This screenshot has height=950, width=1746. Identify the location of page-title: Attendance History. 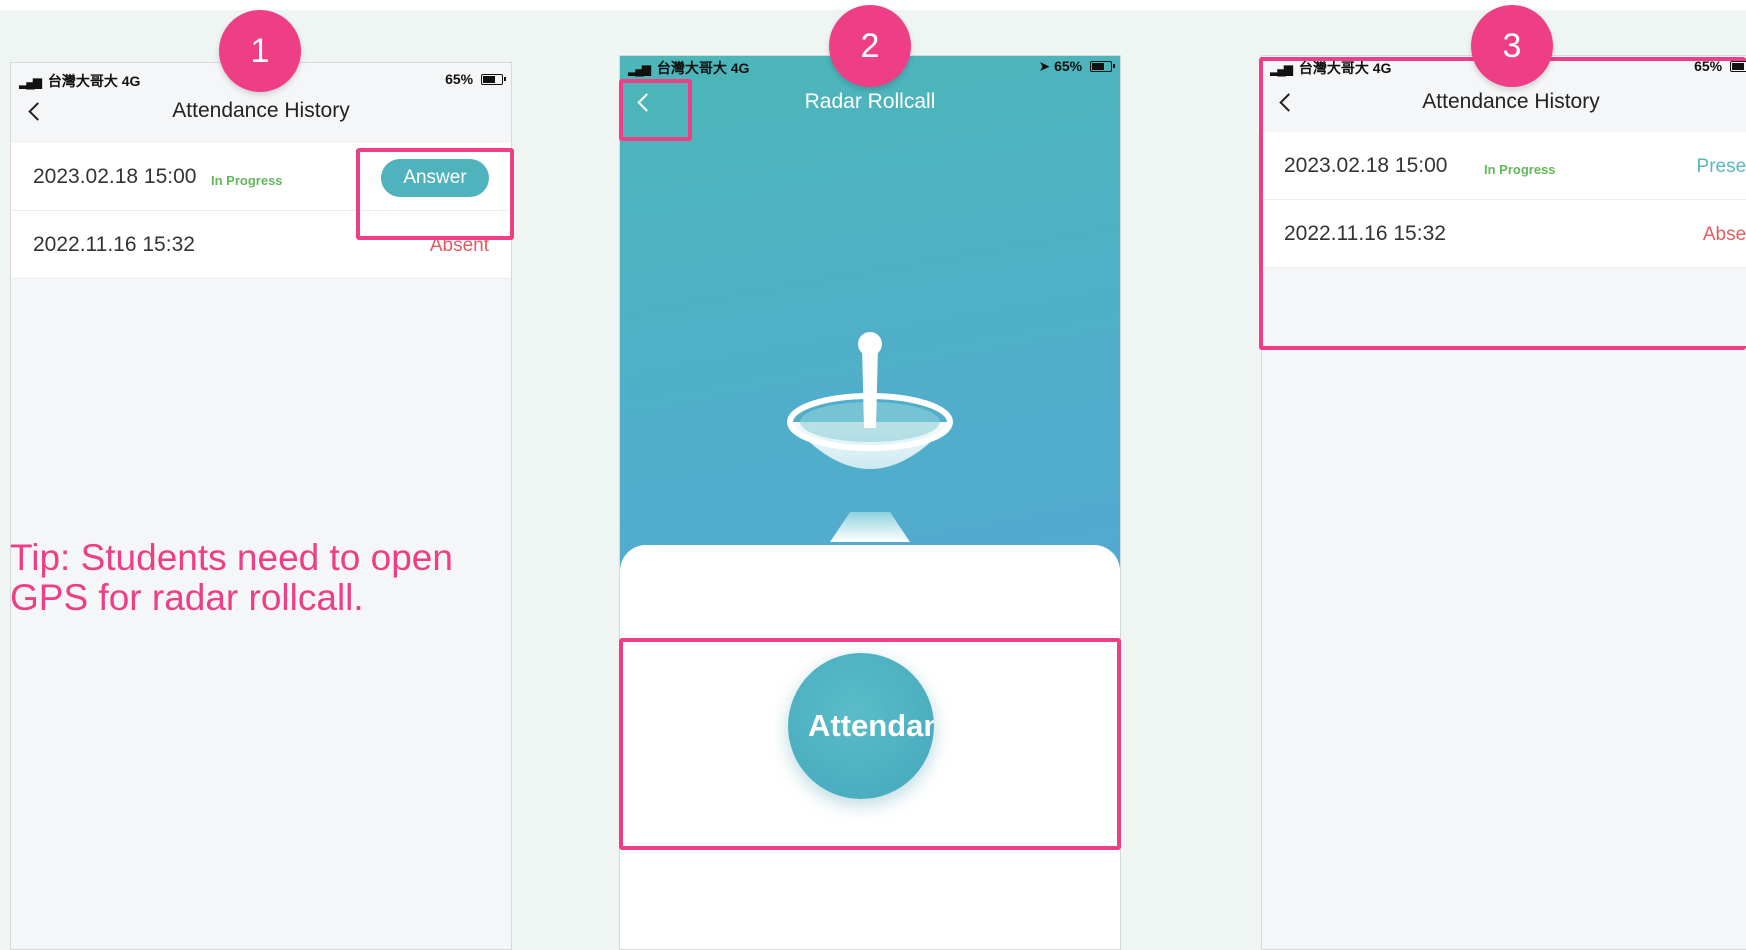
(261, 110).